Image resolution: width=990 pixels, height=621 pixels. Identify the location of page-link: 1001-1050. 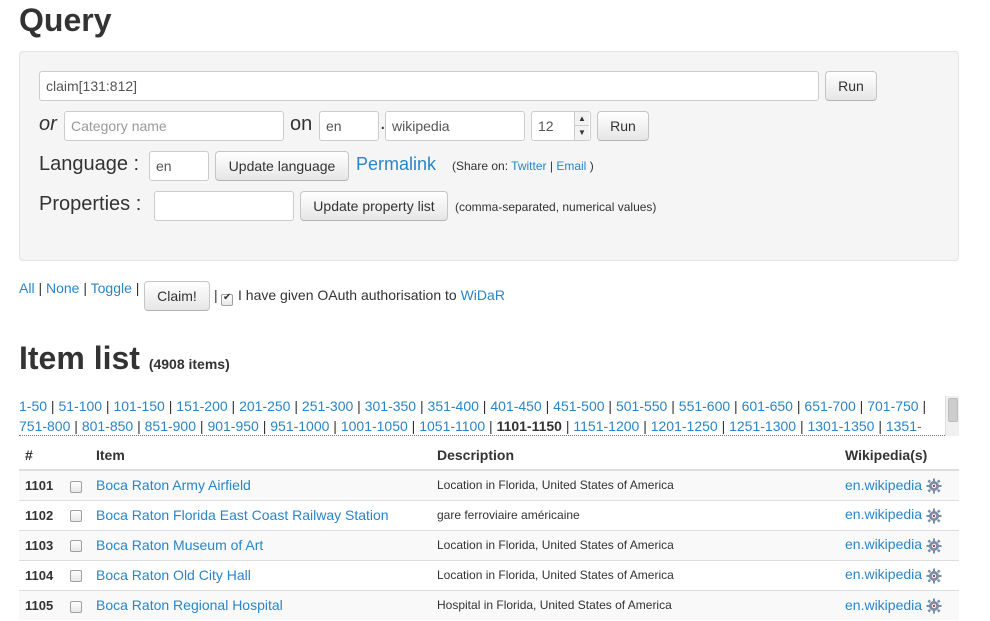
(374, 426).